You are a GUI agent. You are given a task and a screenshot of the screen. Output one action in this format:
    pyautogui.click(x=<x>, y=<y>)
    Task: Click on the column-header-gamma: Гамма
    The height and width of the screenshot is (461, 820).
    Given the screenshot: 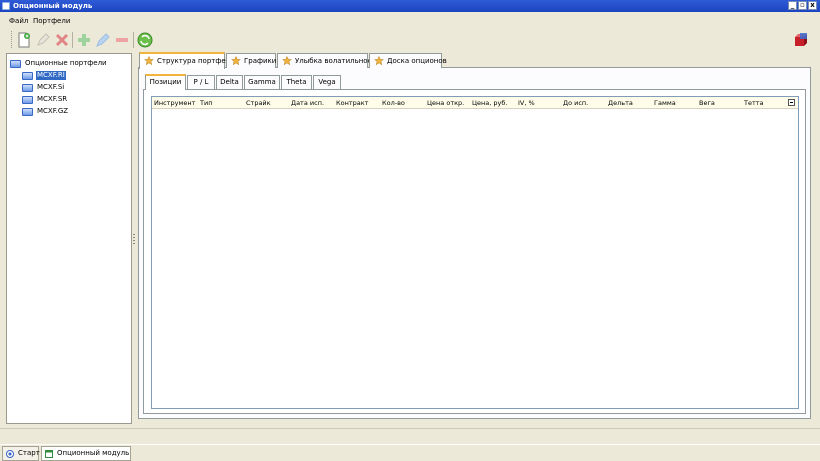 What is the action you would take?
    pyautogui.click(x=665, y=103)
    